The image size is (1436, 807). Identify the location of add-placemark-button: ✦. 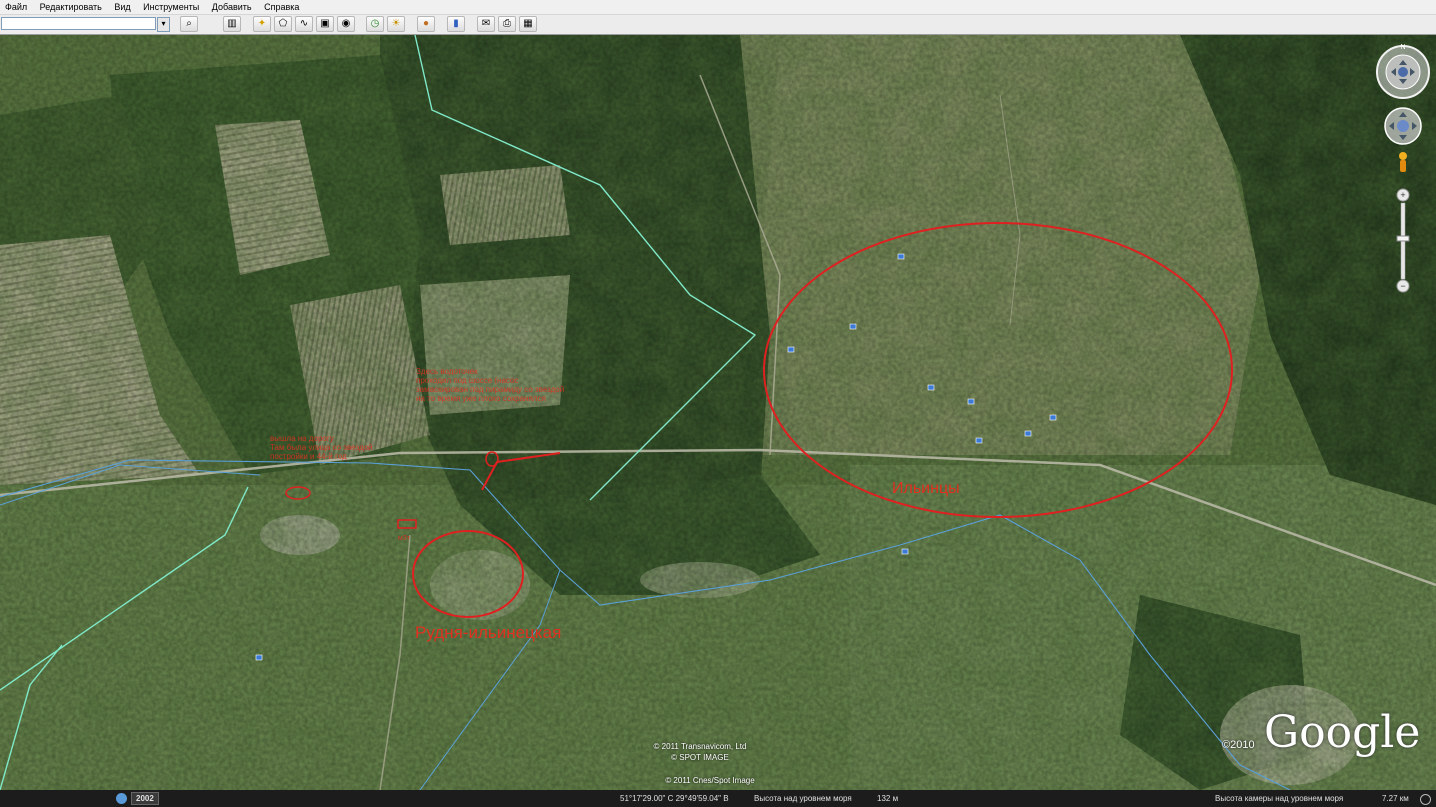
(262, 24).